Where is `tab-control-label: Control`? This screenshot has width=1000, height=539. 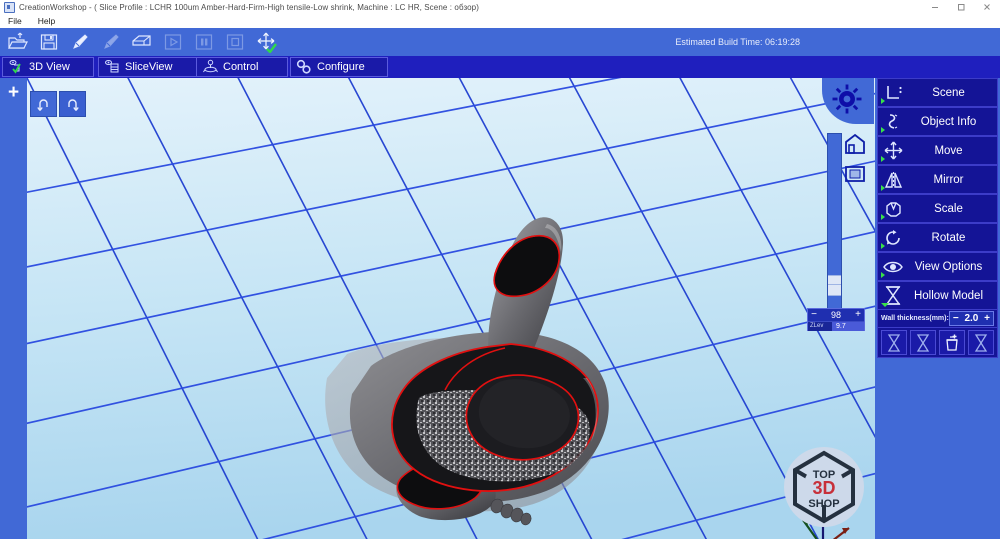 tab-control-label: Control is located at coordinates (241, 67).